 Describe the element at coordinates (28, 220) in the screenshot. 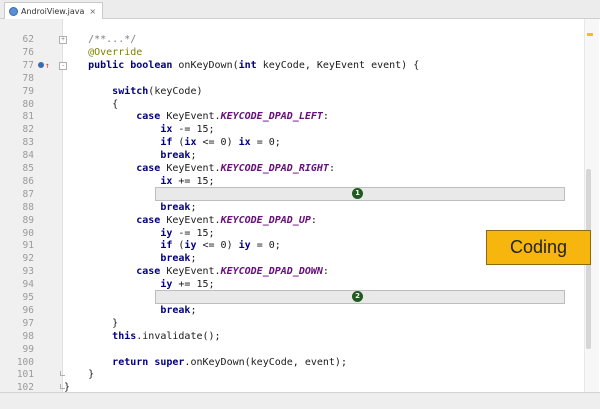

I see `line-number: 89` at that location.